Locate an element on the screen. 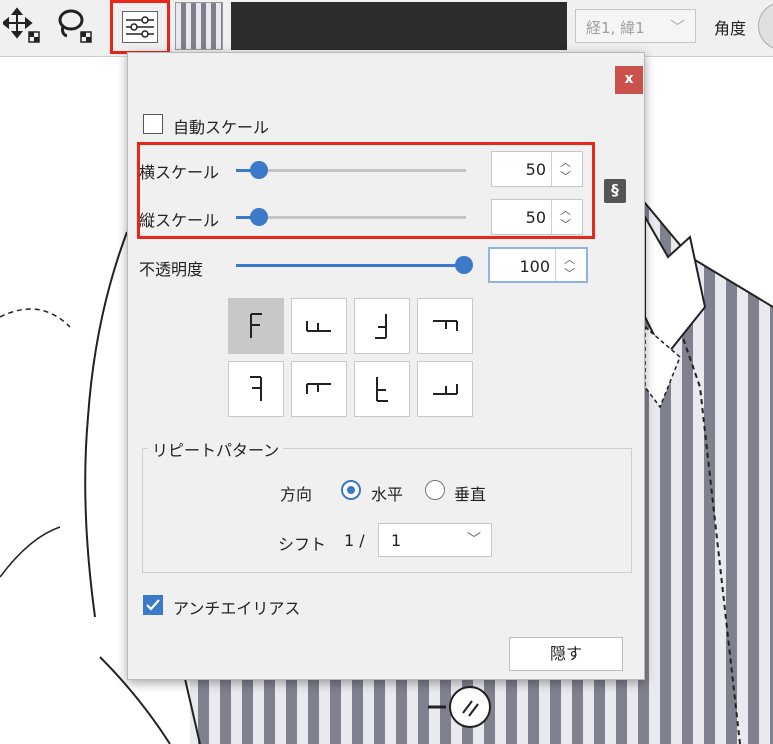 The image size is (773, 744). f-normal-icon is located at coordinates (256, 325).